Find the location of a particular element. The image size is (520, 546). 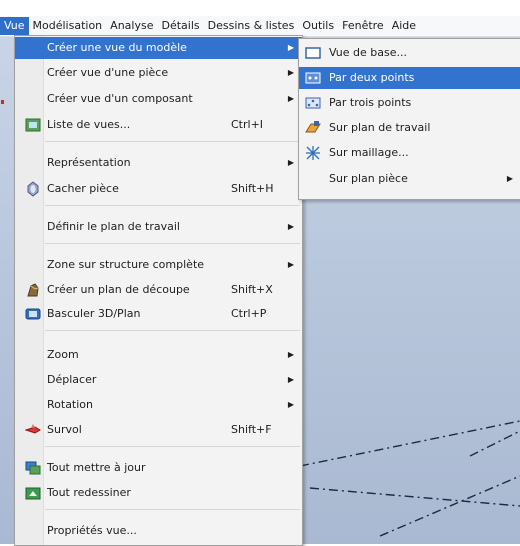

submenu-item-sur-plan-travail: Sur plan de travail is located at coordinates (409, 128).